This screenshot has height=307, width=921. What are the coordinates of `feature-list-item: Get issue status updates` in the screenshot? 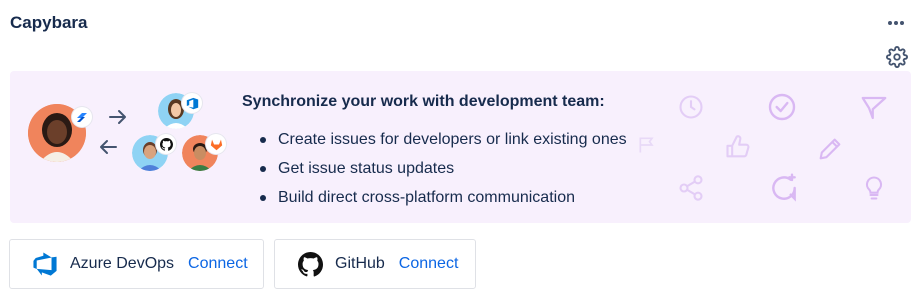 It's located at (442, 168).